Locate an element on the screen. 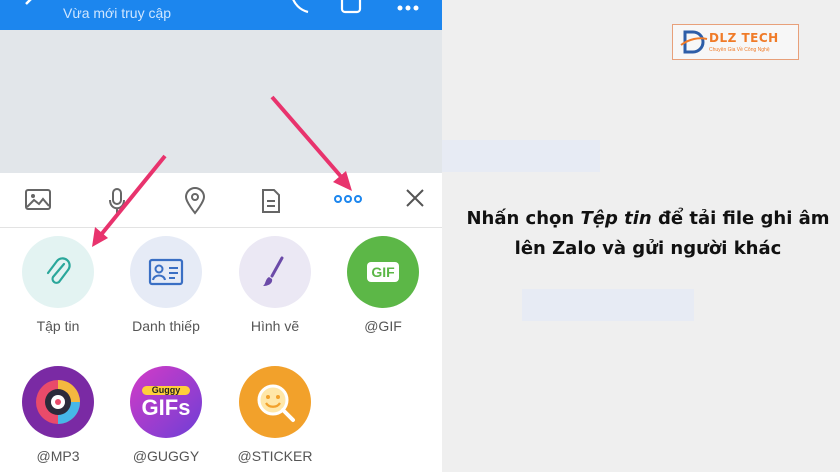 The height and width of the screenshot is (472, 840). gif-icon: GIF is located at coordinates (383, 272).